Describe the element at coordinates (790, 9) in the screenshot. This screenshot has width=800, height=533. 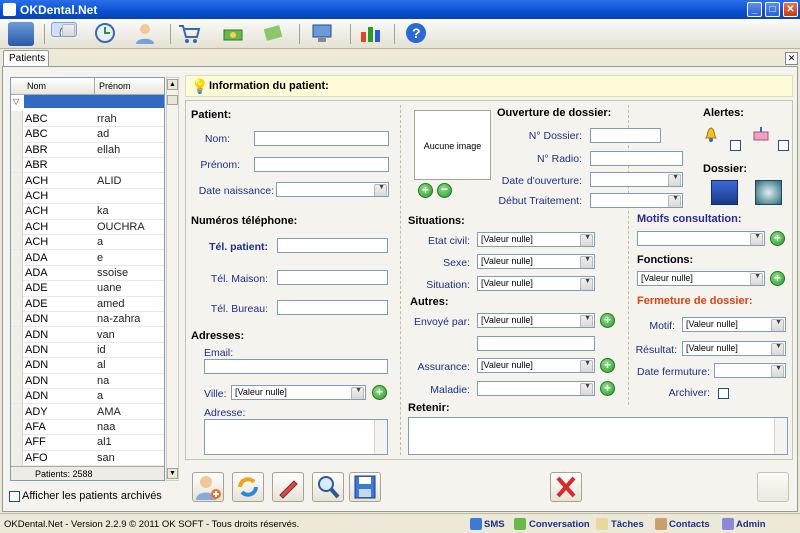
I see `close-window-button: ✕` at that location.